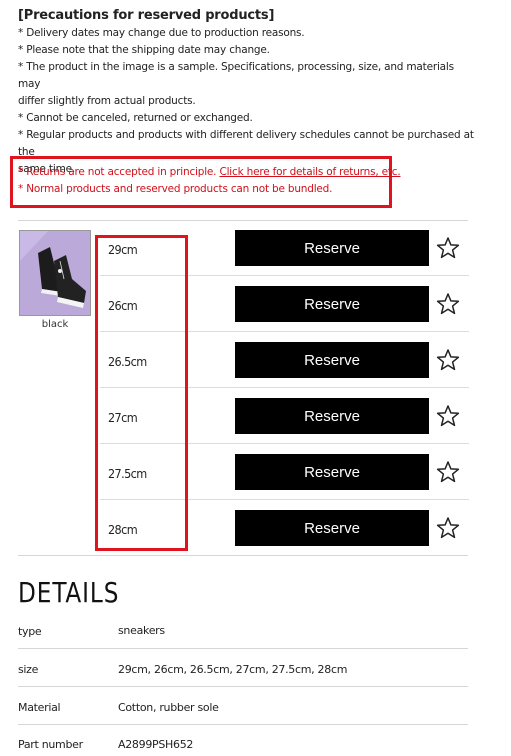 This screenshot has height=756, width=511. What do you see at coordinates (69, 592) in the screenshot?
I see `details-heading: DETAILS` at bounding box center [69, 592].